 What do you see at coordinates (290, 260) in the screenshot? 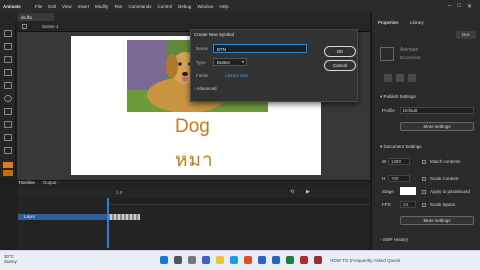
I see `excel-icon` at bounding box center [290, 260].